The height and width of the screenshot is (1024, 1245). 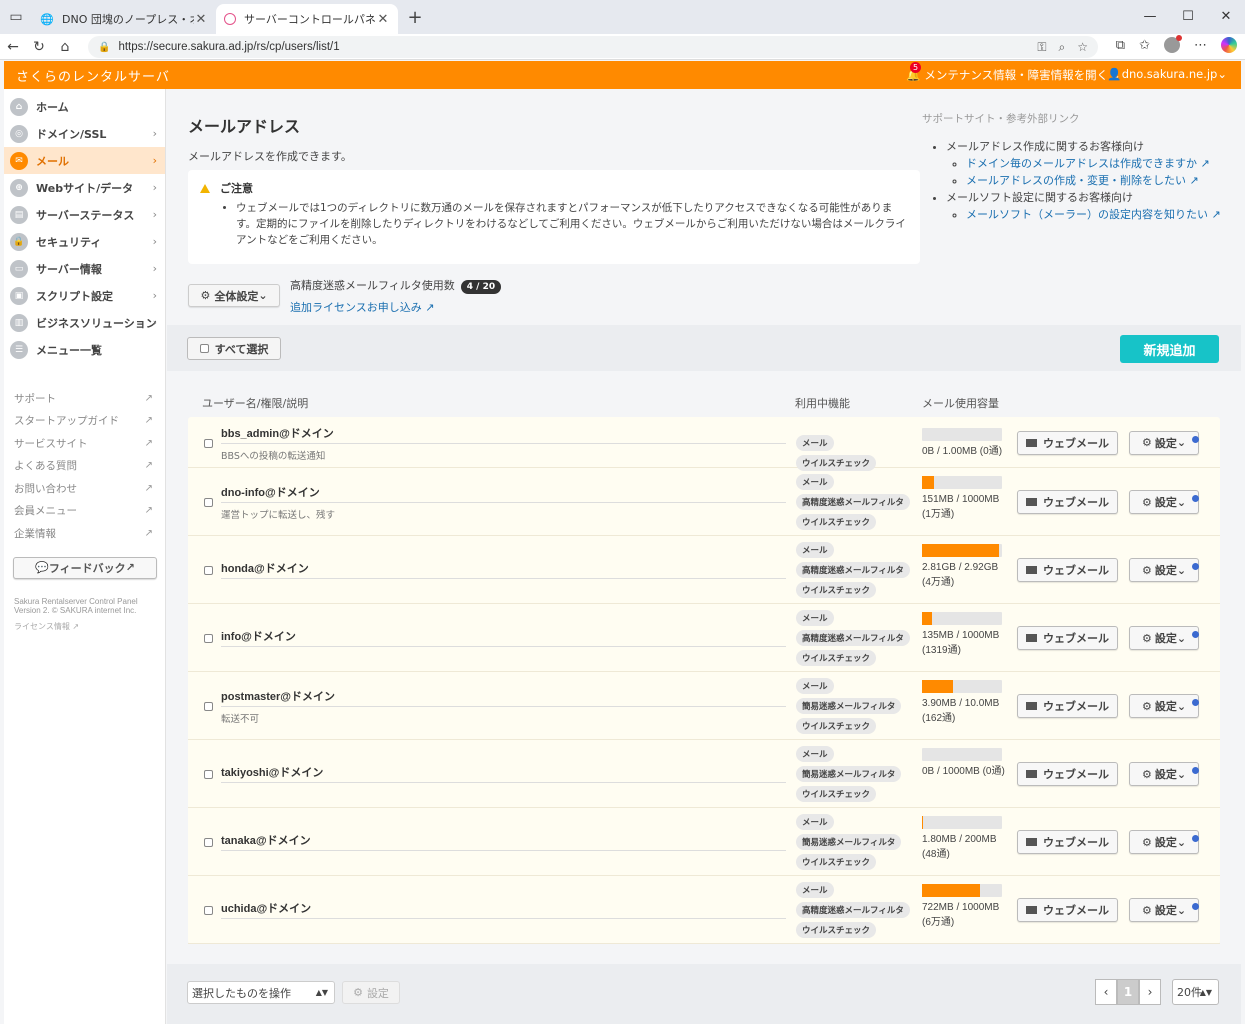 What do you see at coordinates (84, 488) in the screenshot?
I see `sidebar-link-contact: お問い合わせ ↗` at bounding box center [84, 488].